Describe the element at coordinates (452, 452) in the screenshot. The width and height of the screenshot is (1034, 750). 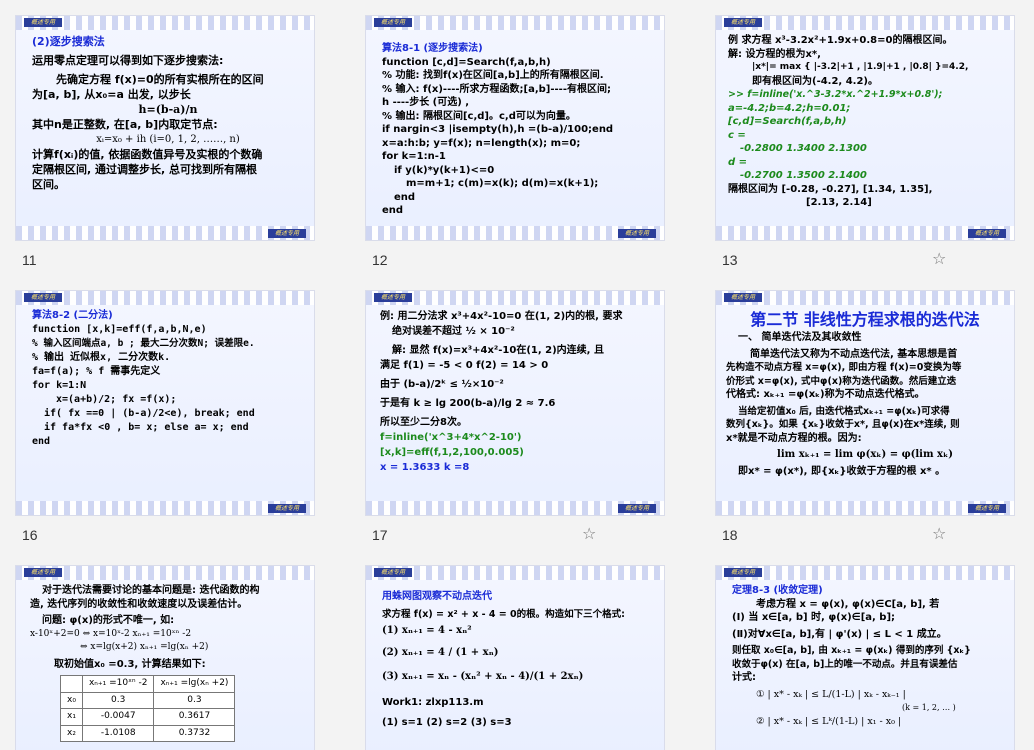
I see `code-line: [x,k]=eff(f,1,2,100,0.005)` at that location.